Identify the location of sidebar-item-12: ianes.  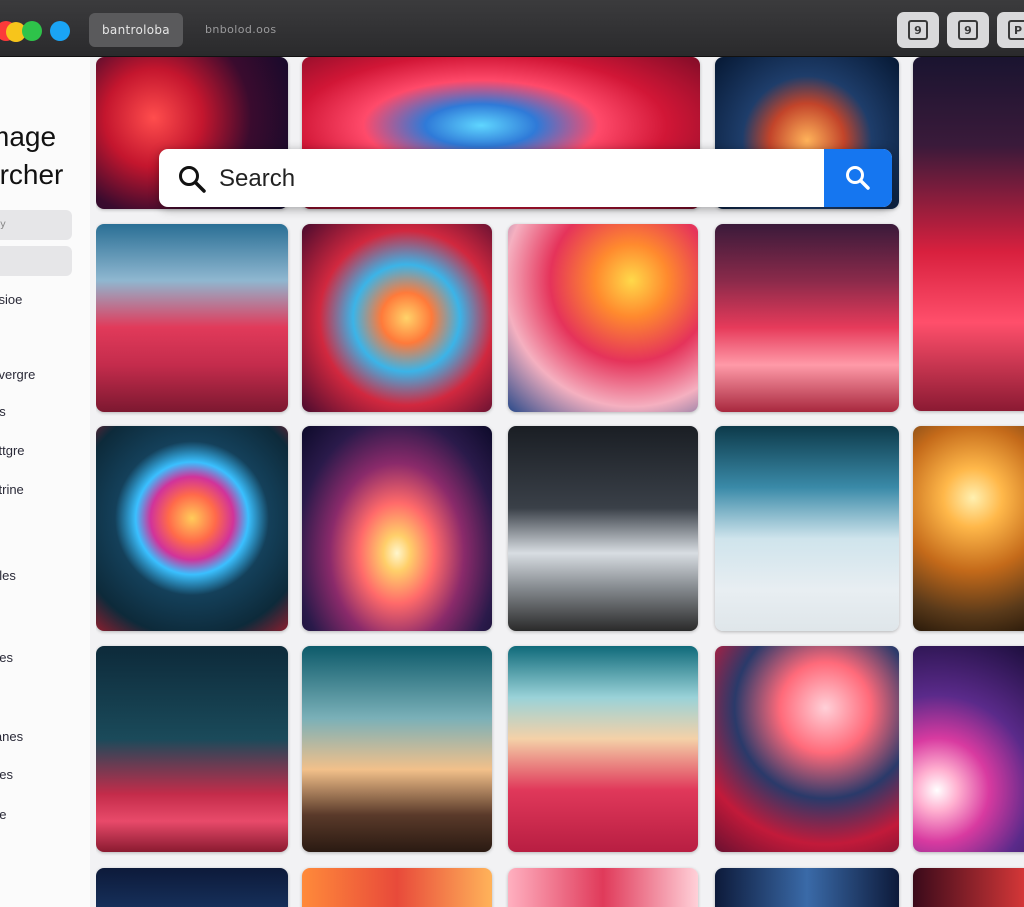
(11, 736).